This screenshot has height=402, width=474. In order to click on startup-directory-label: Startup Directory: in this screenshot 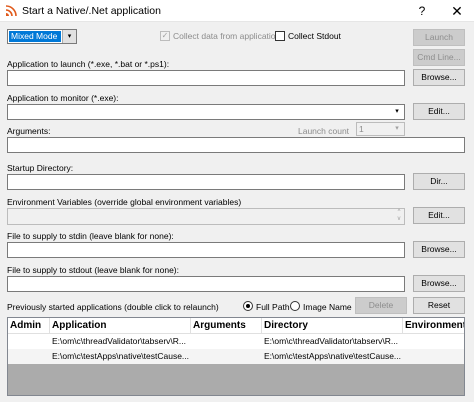, I will do `click(40, 168)`.